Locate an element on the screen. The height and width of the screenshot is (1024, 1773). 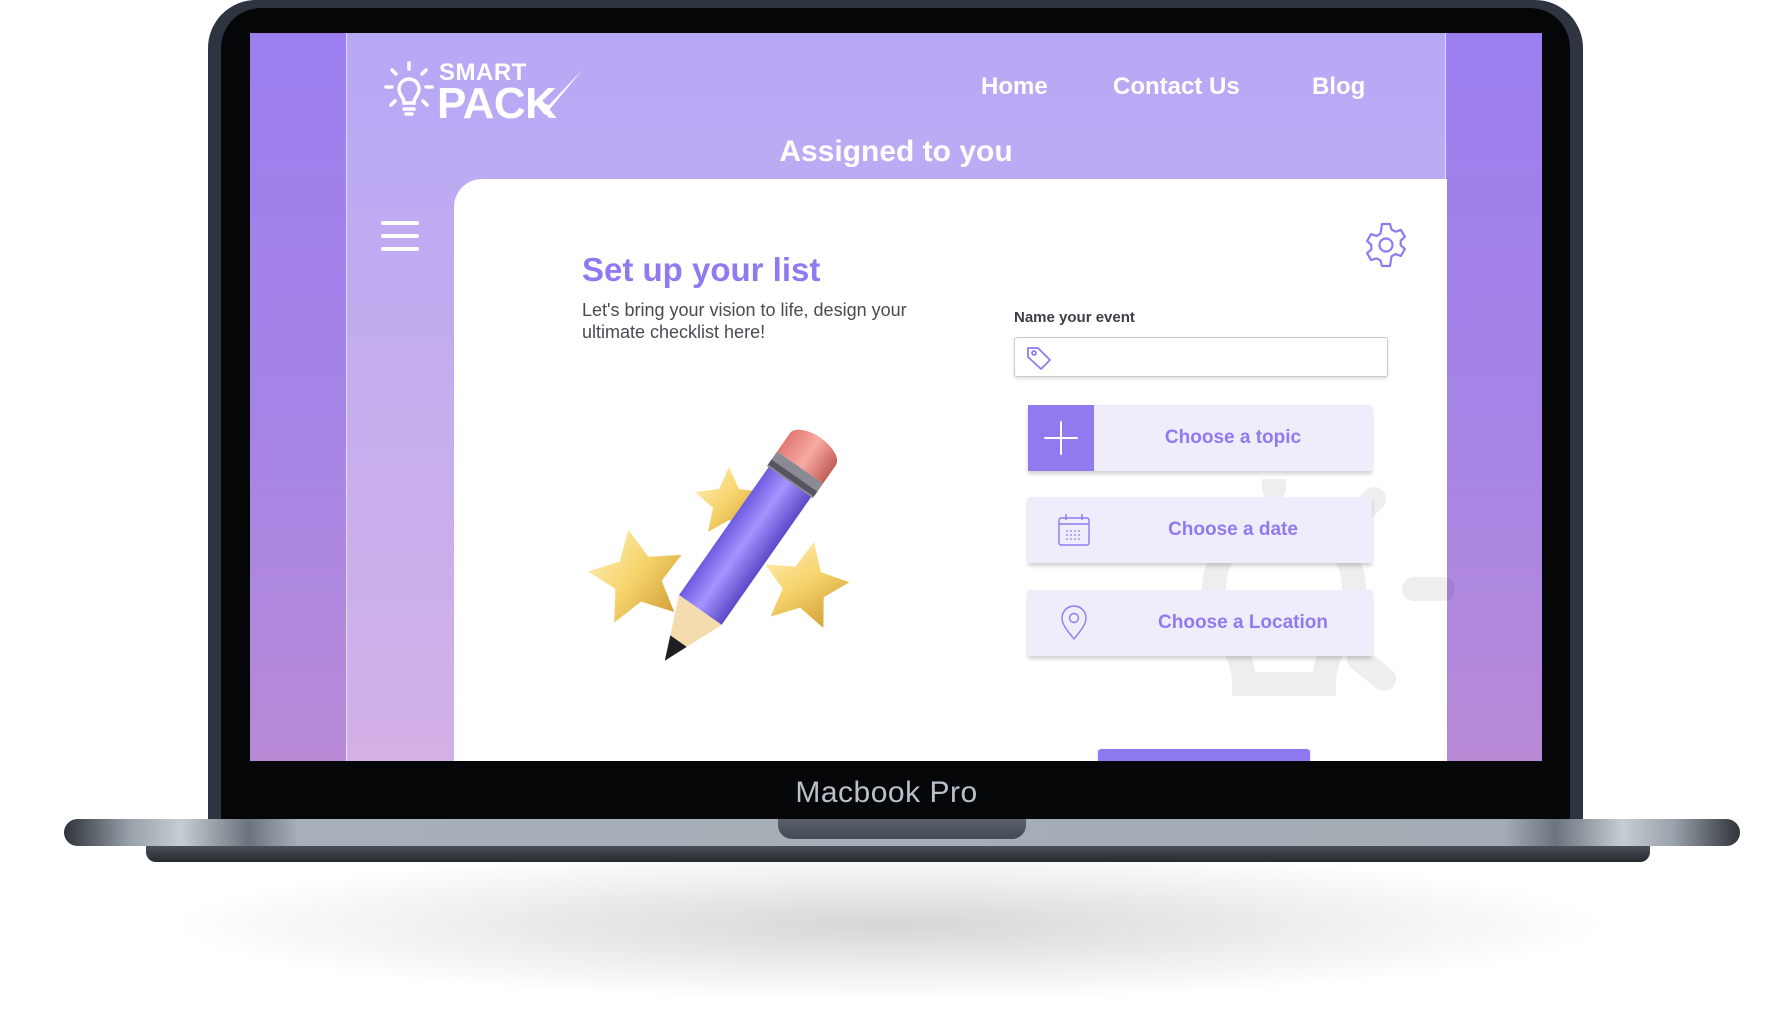
laptop-base-bottom is located at coordinates (898, 854).